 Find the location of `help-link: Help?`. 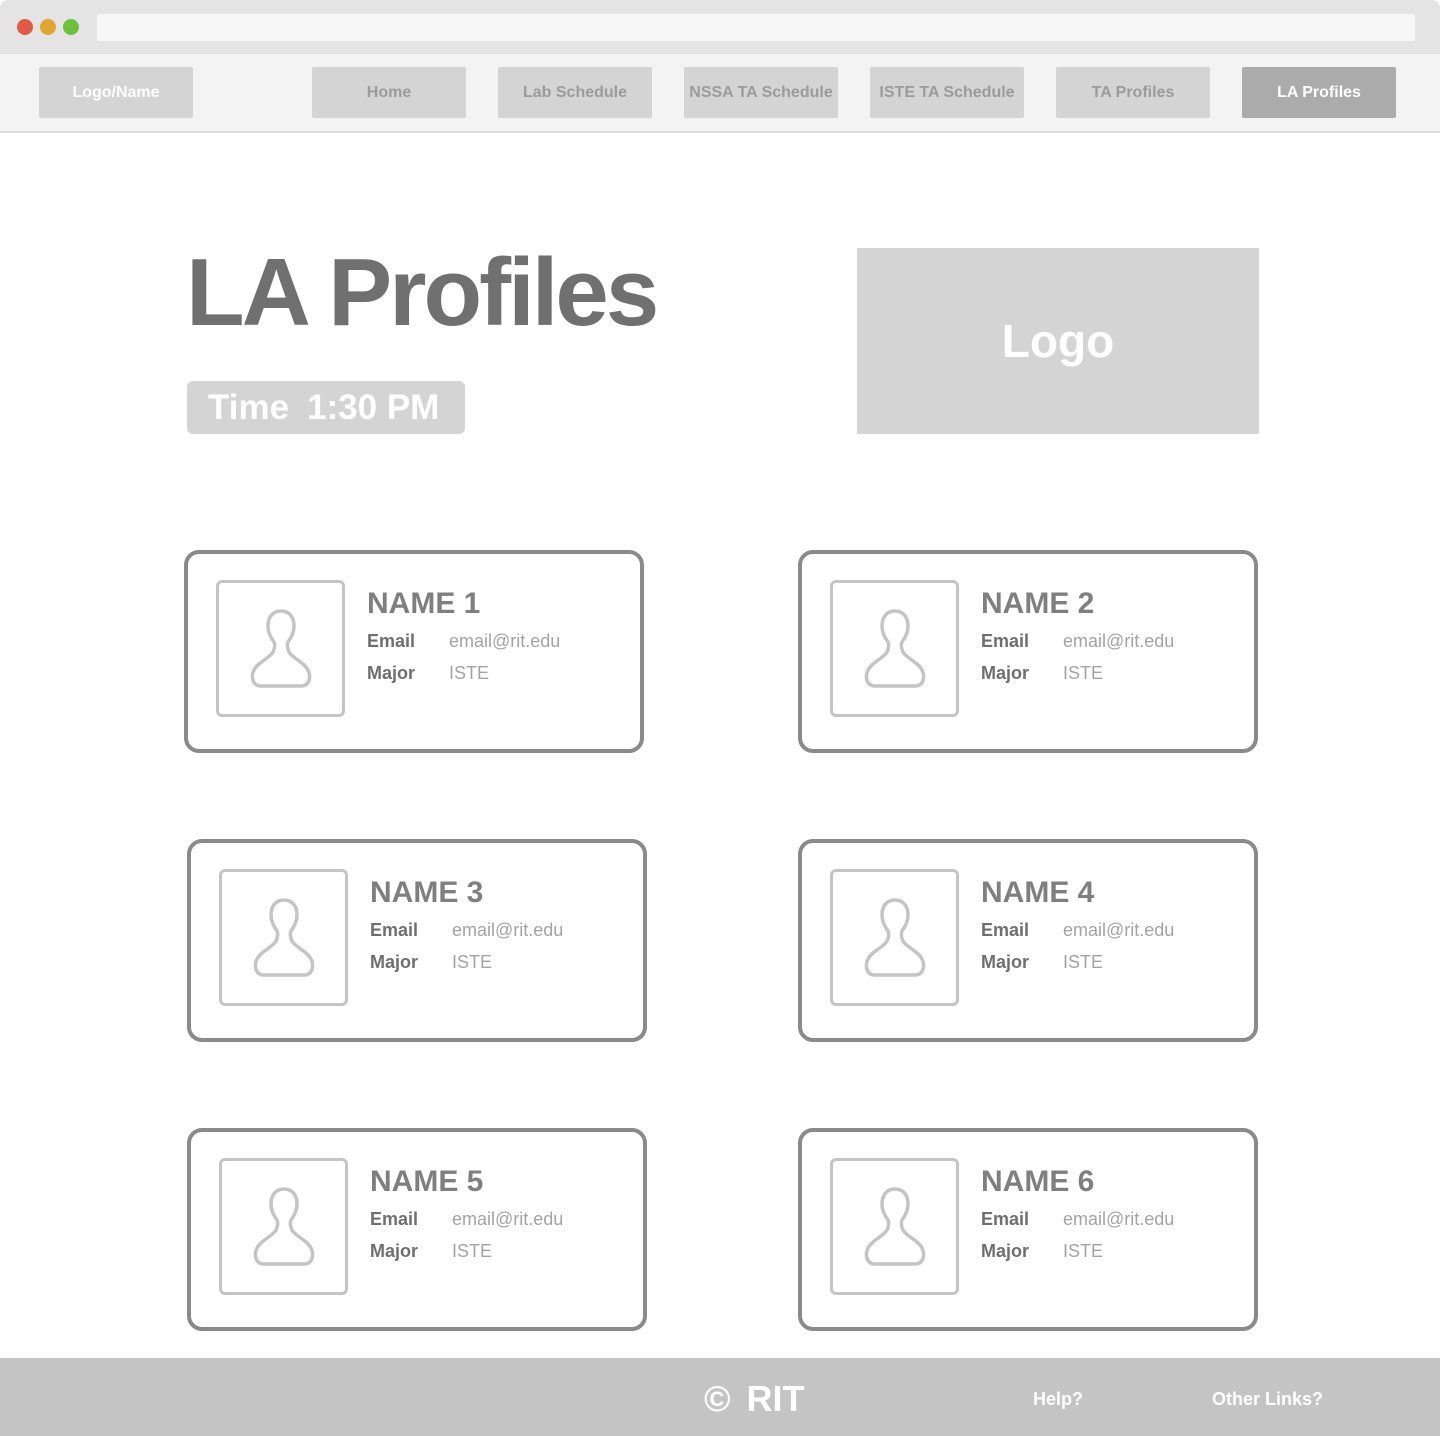

help-link: Help? is located at coordinates (1058, 1399).